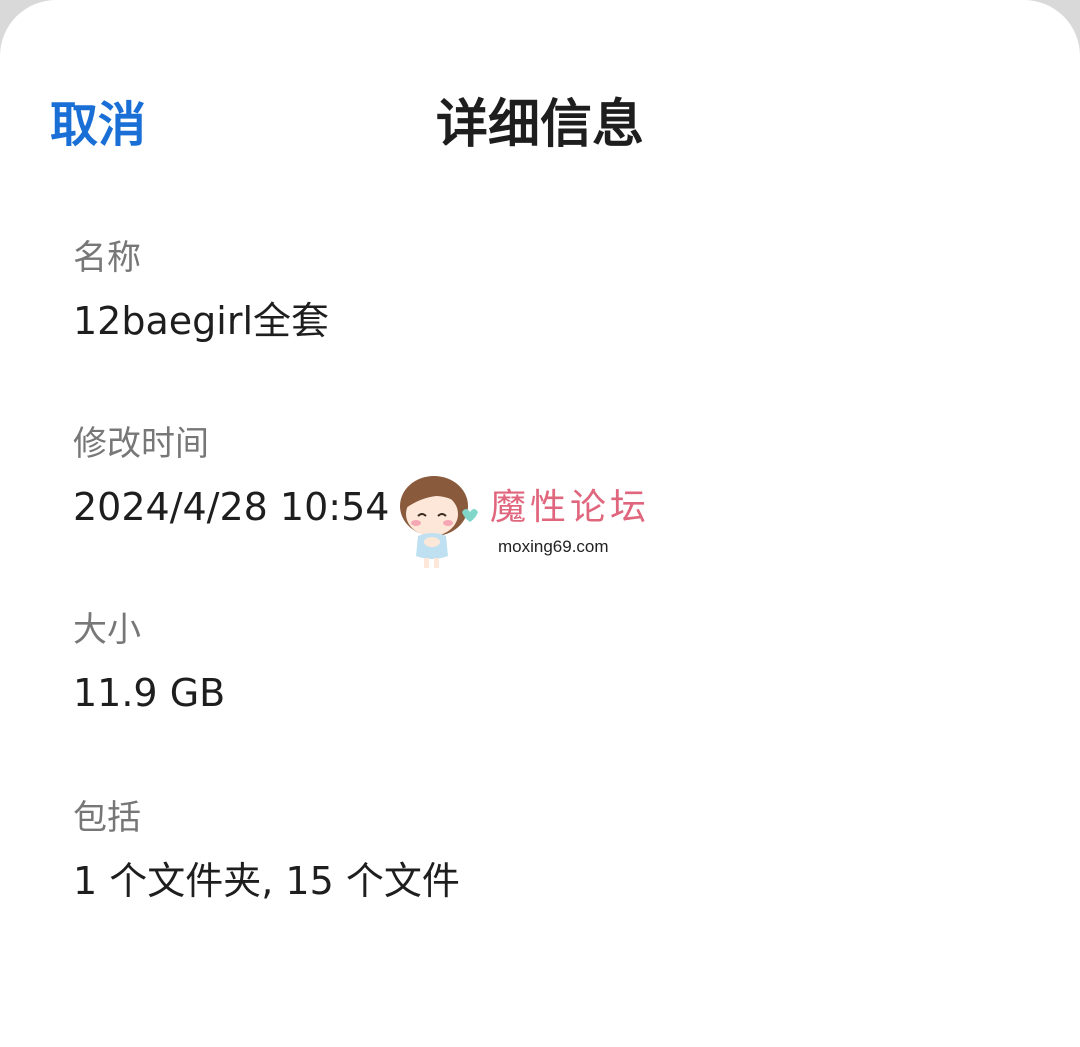  I want to click on watermark: 魔性论坛 moxing69.com, so click(531, 522).